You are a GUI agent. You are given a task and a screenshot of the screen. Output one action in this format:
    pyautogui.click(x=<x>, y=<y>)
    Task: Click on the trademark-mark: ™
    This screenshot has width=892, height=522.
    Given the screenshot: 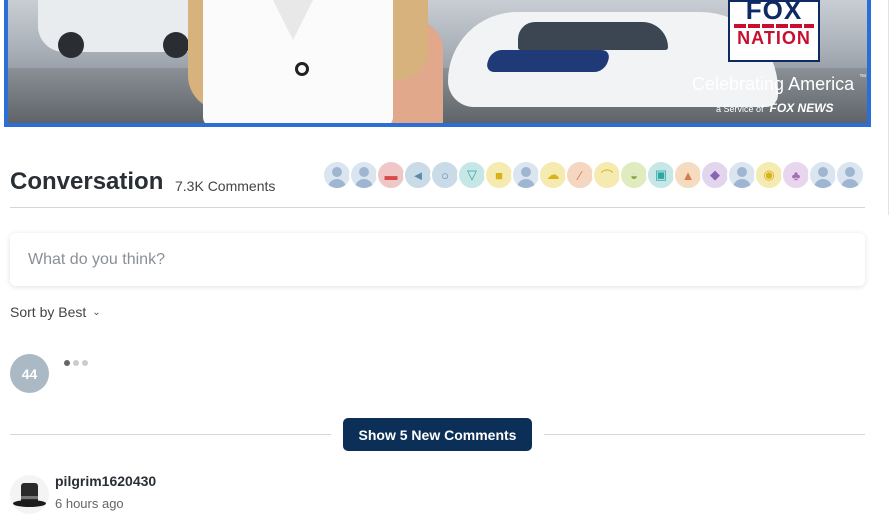 What is the action you would take?
    pyautogui.click(x=863, y=77)
    